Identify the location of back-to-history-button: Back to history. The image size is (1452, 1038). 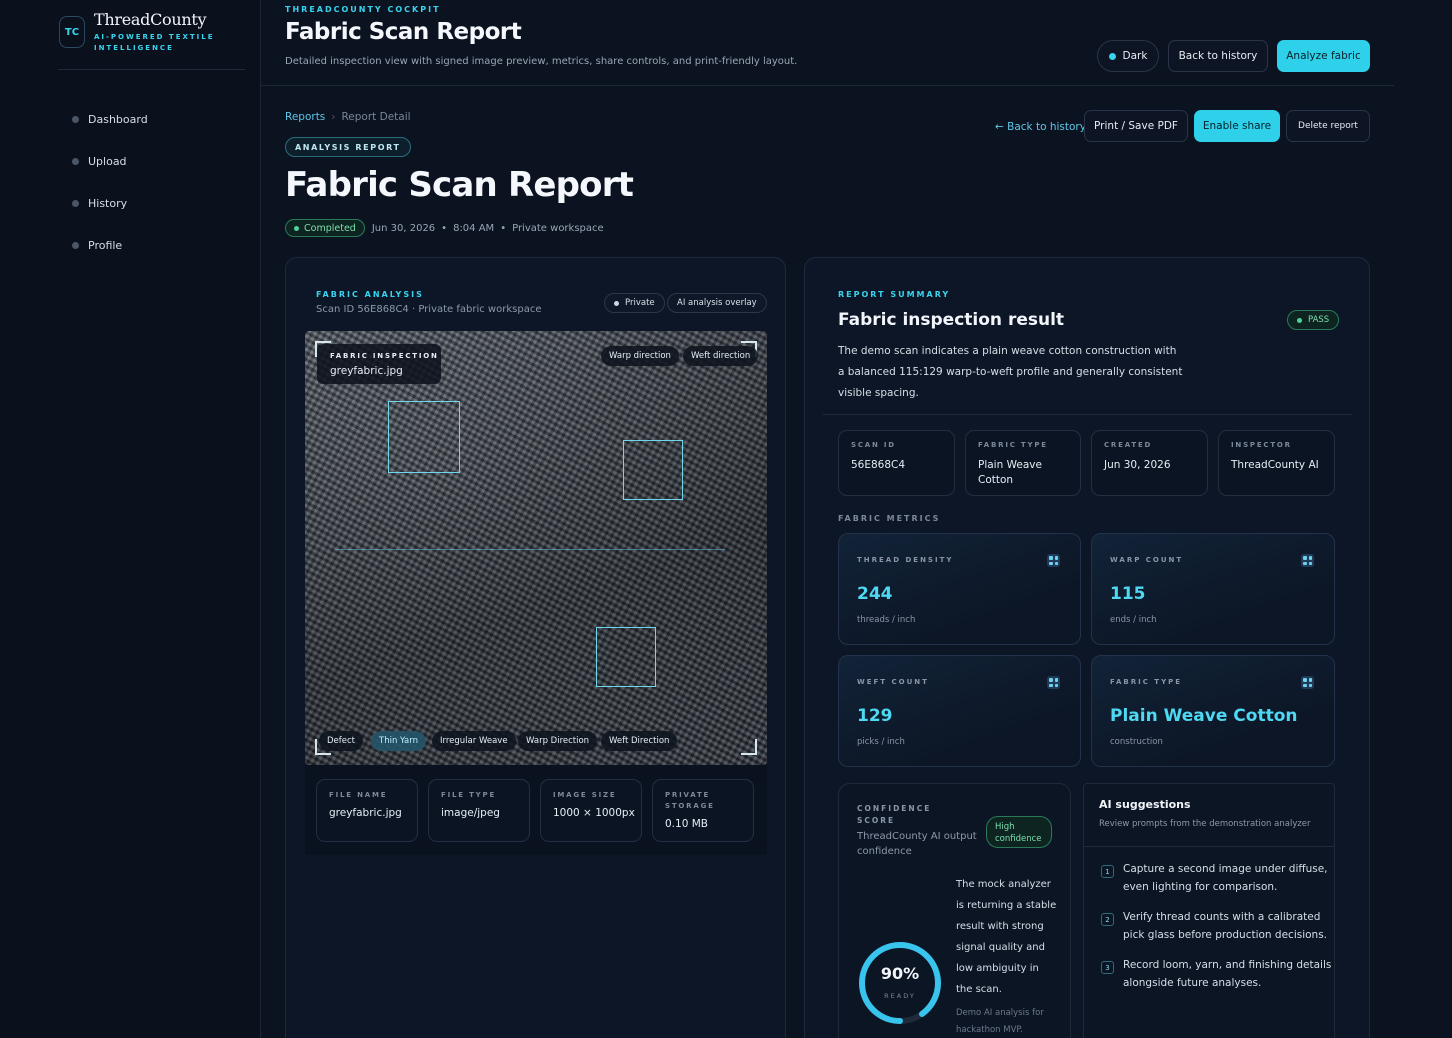
(1218, 56).